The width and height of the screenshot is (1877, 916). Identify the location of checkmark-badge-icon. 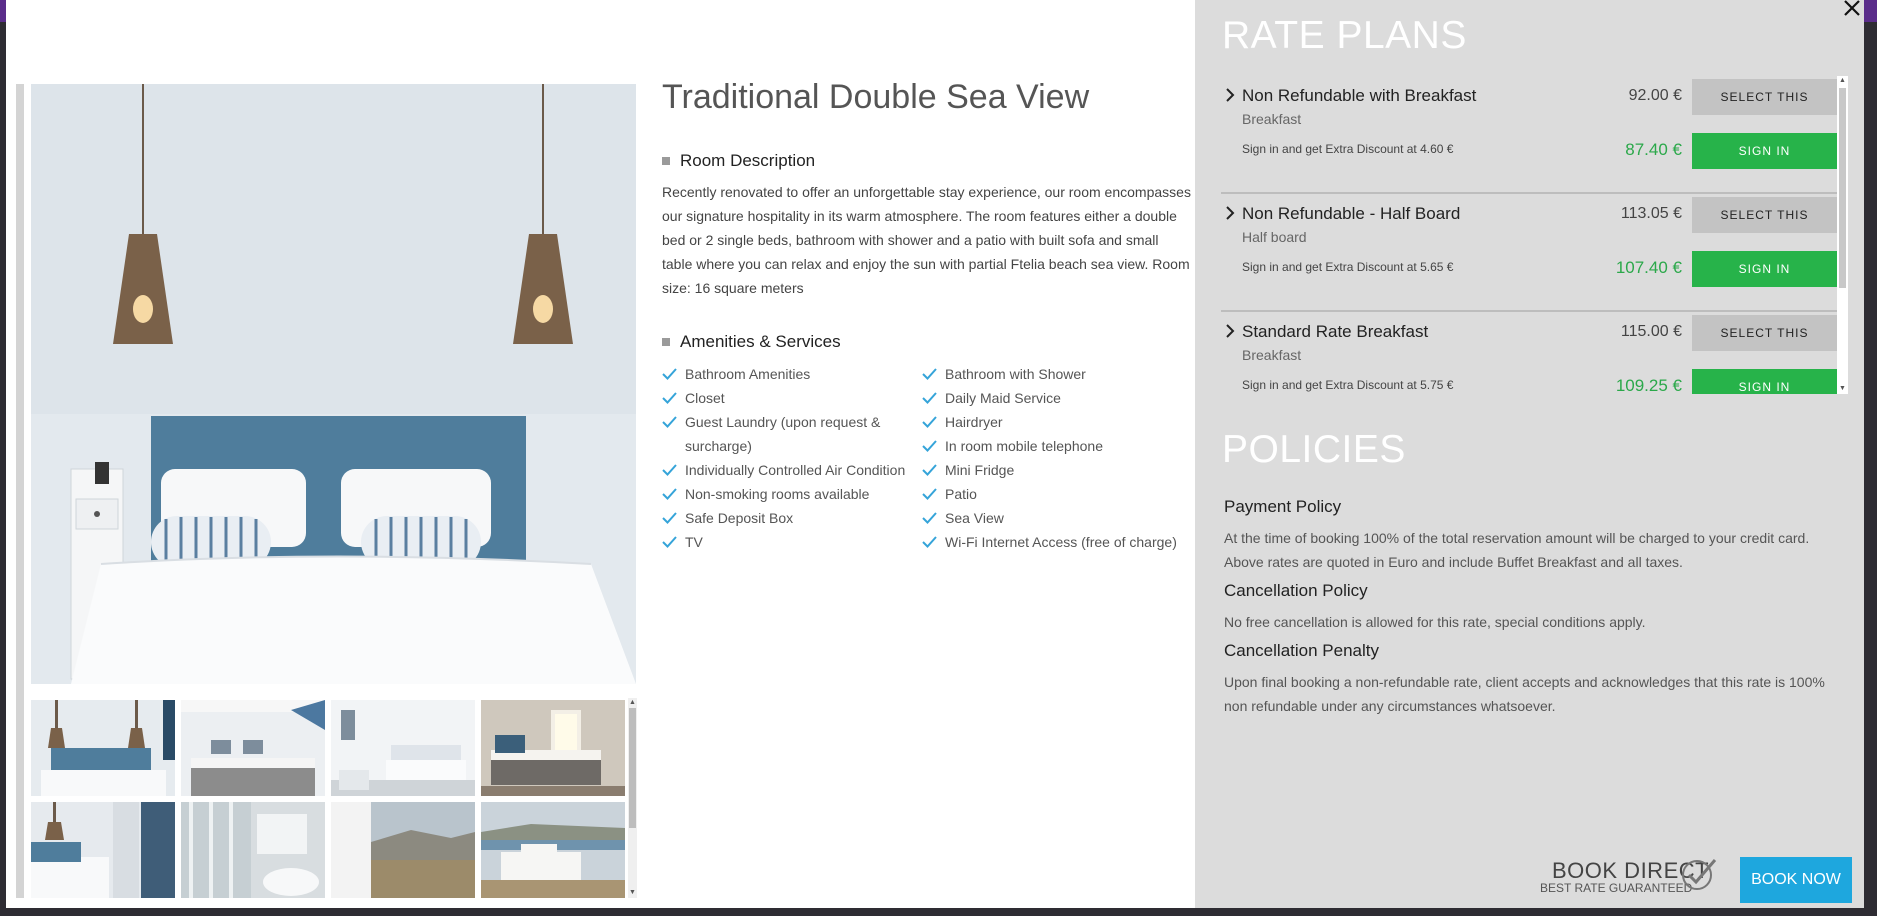
(1699, 874).